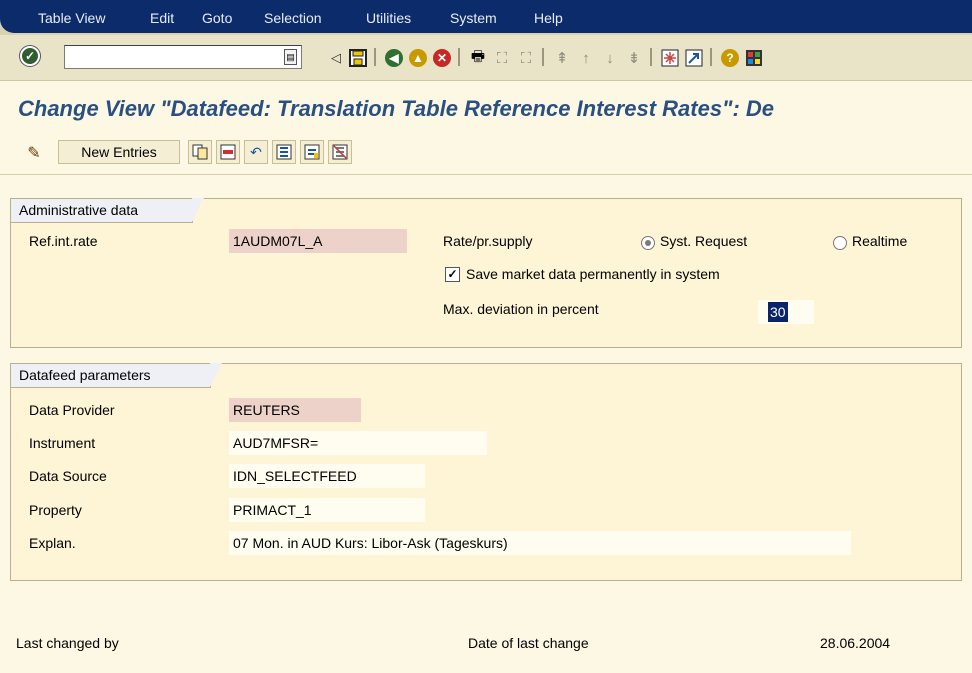 The image size is (972, 673). I want to click on ref-int-rate-field: 1AUDM07L_A, so click(318, 241).